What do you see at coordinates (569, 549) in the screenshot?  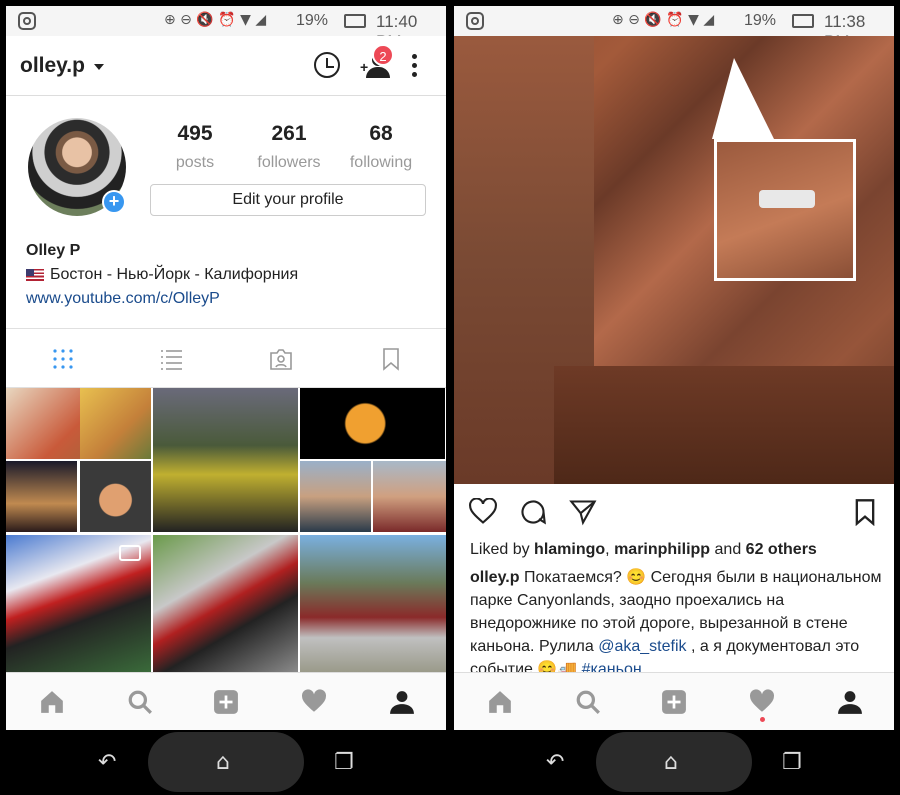 I see `liked-user-link: hlamingo` at bounding box center [569, 549].